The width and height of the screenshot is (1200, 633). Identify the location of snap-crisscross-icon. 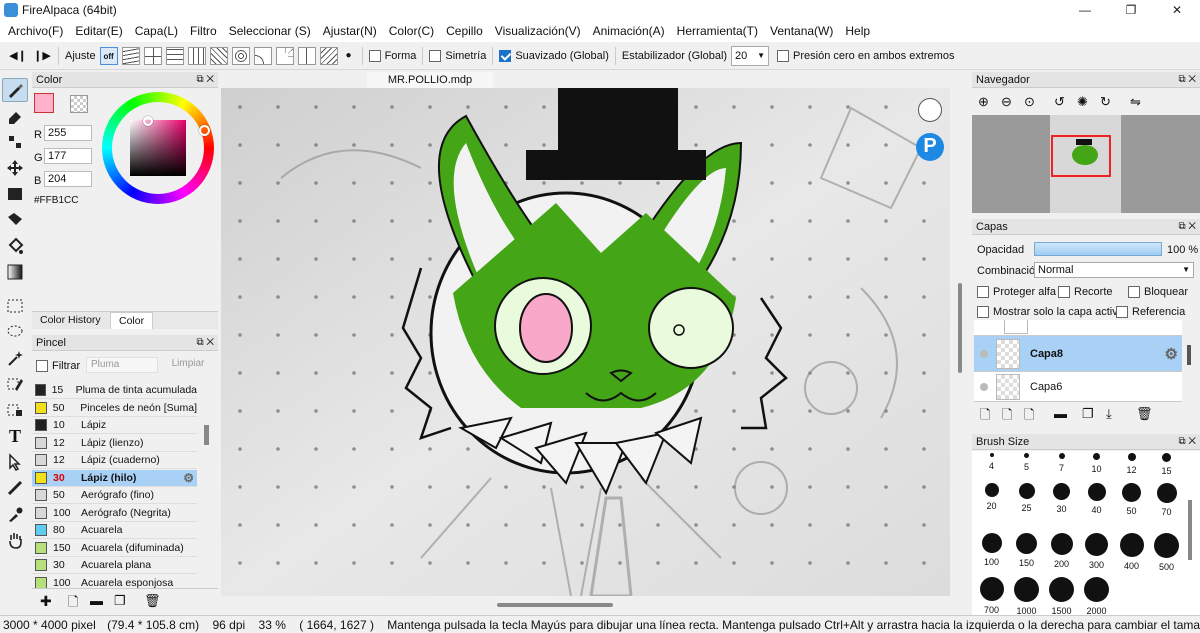
(174, 55).